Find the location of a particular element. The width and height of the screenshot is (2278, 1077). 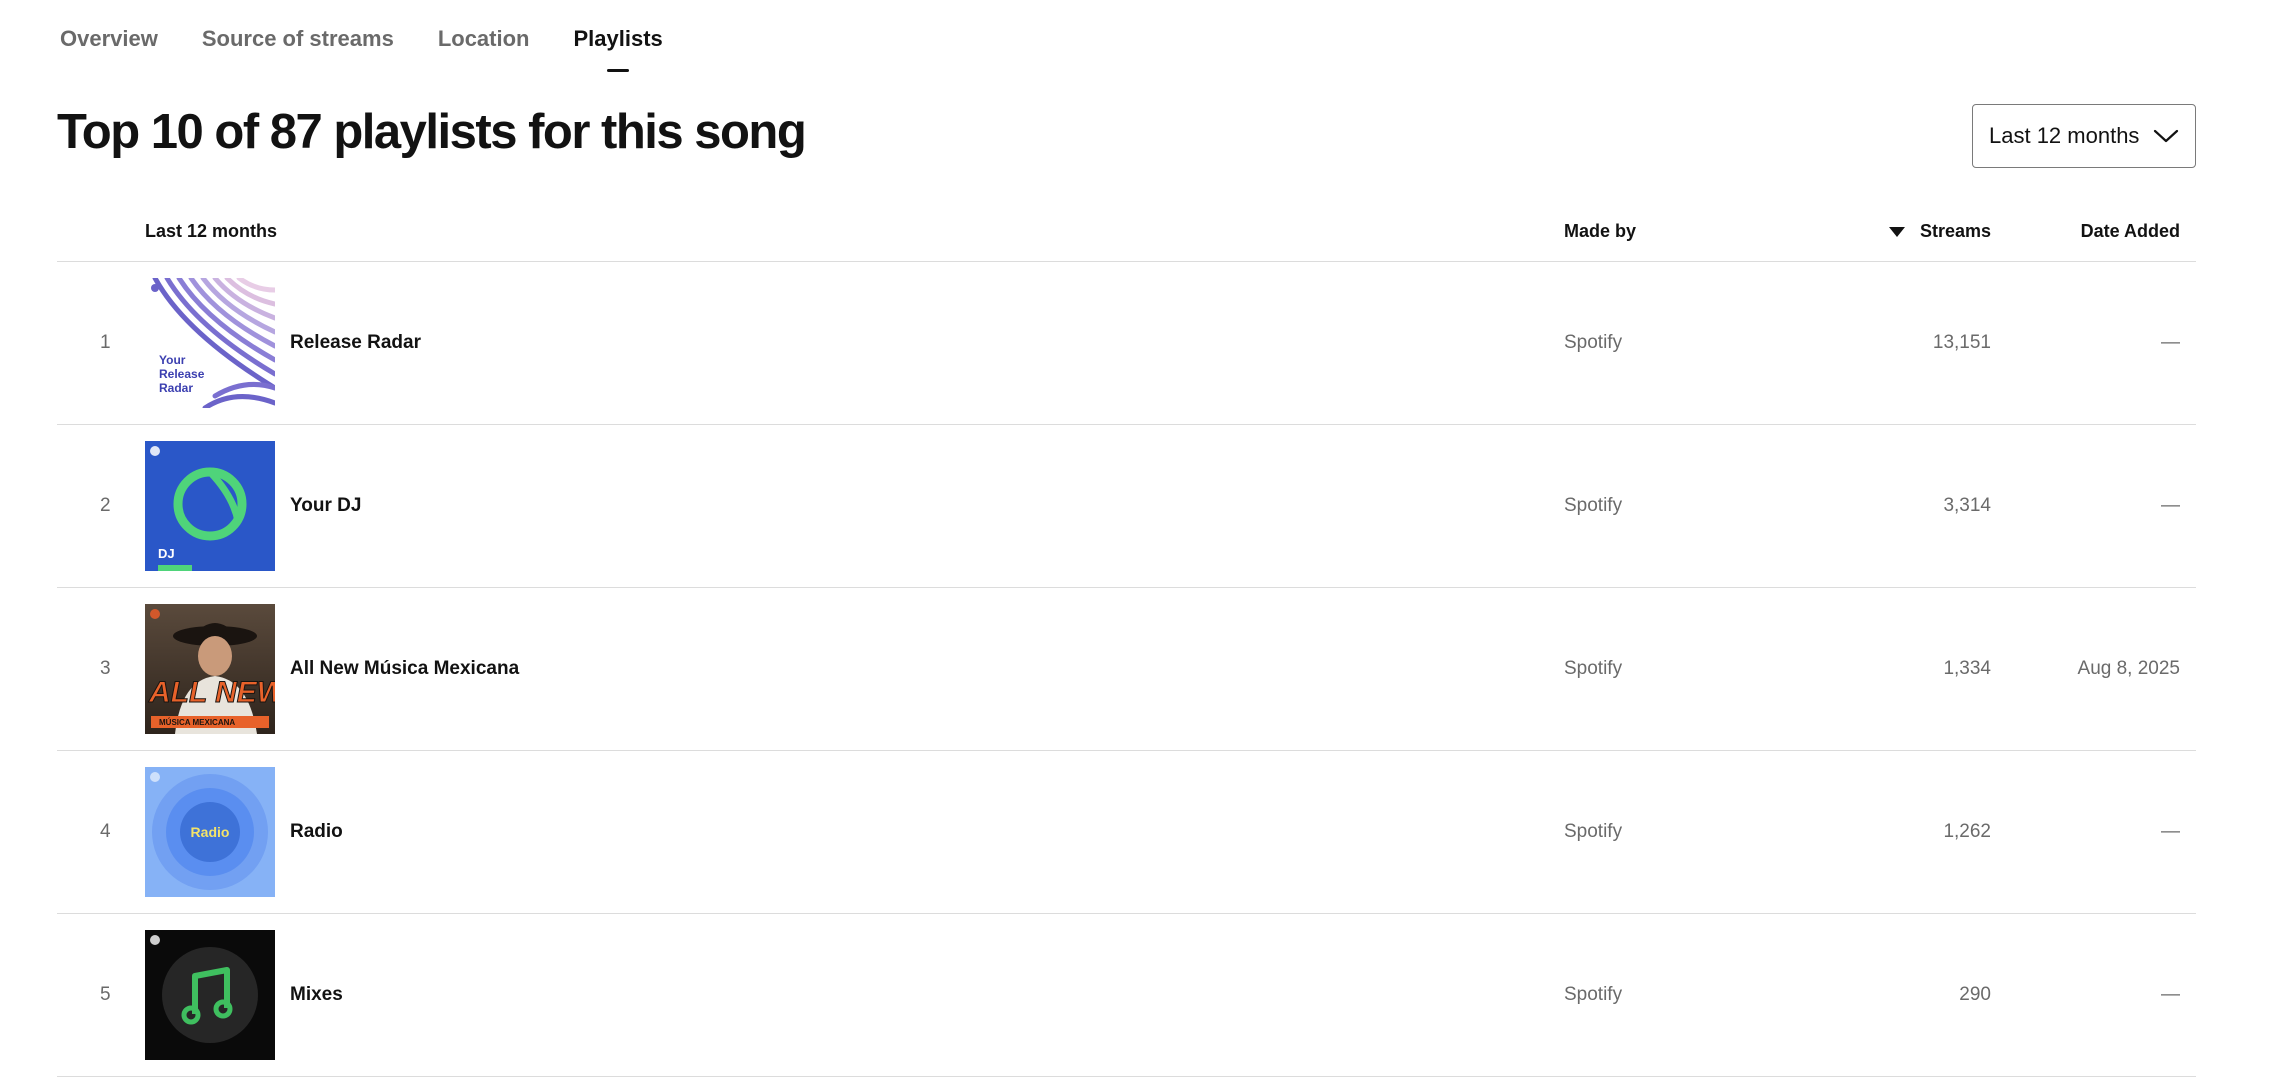

row-rank: 5 is located at coordinates (105, 994).